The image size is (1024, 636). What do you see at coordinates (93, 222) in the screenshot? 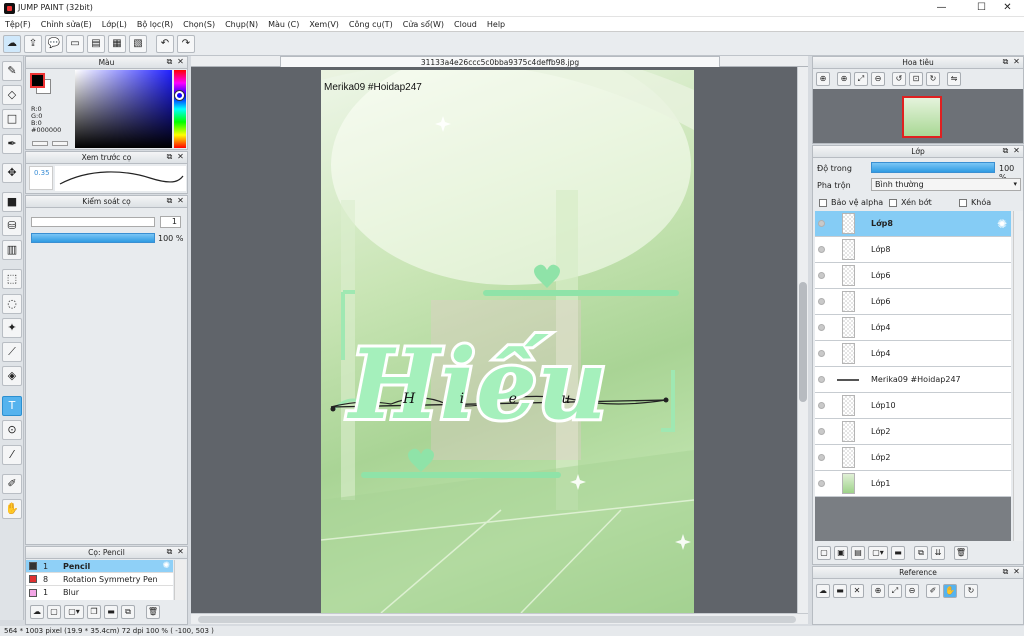
I see `brush-size-slider` at bounding box center [93, 222].